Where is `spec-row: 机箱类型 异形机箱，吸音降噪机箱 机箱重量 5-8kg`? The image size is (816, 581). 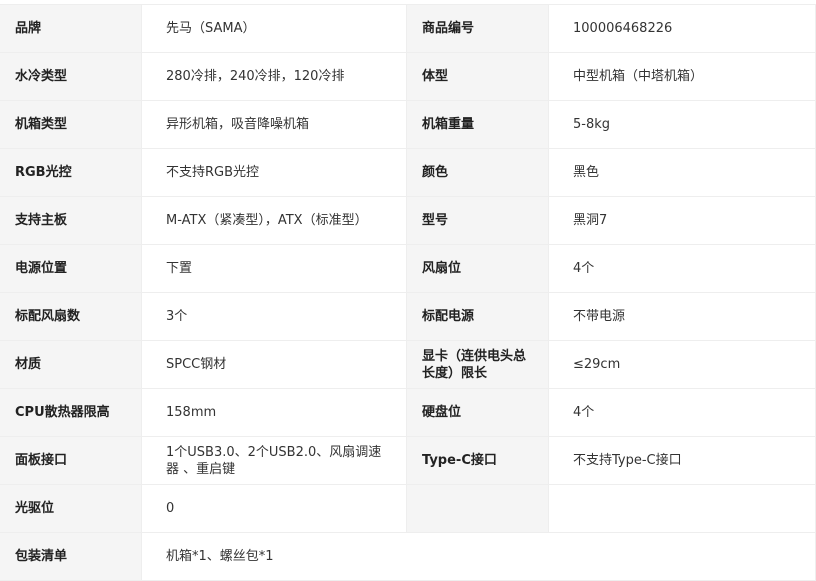 spec-row: 机箱类型 异形机箱，吸音降噪机箱 机箱重量 5-8kg is located at coordinates (408, 125).